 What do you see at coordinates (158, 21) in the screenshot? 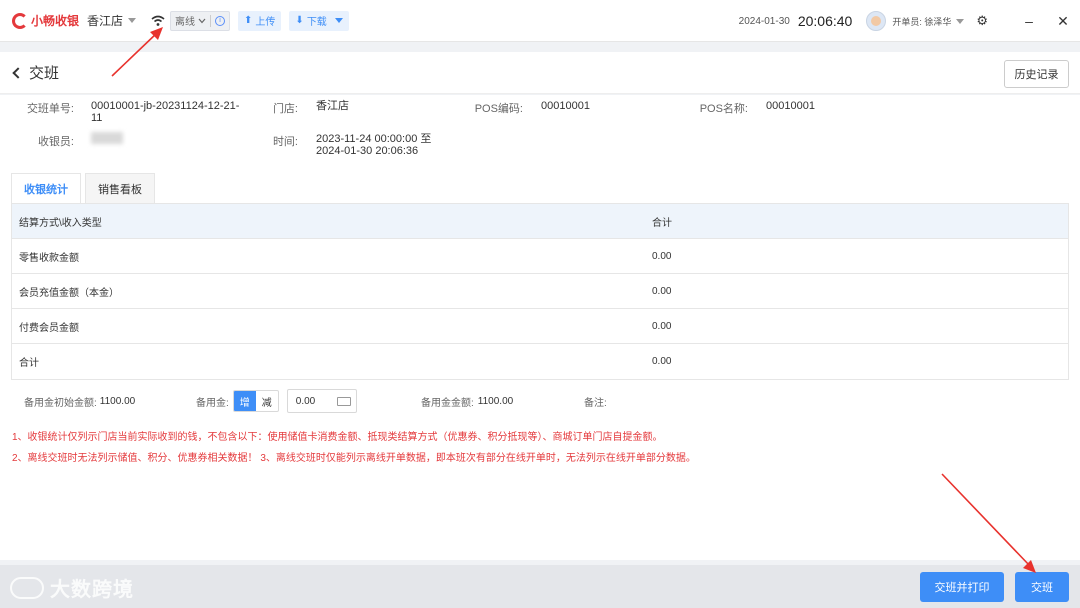
I see `wifi-icon` at bounding box center [158, 21].